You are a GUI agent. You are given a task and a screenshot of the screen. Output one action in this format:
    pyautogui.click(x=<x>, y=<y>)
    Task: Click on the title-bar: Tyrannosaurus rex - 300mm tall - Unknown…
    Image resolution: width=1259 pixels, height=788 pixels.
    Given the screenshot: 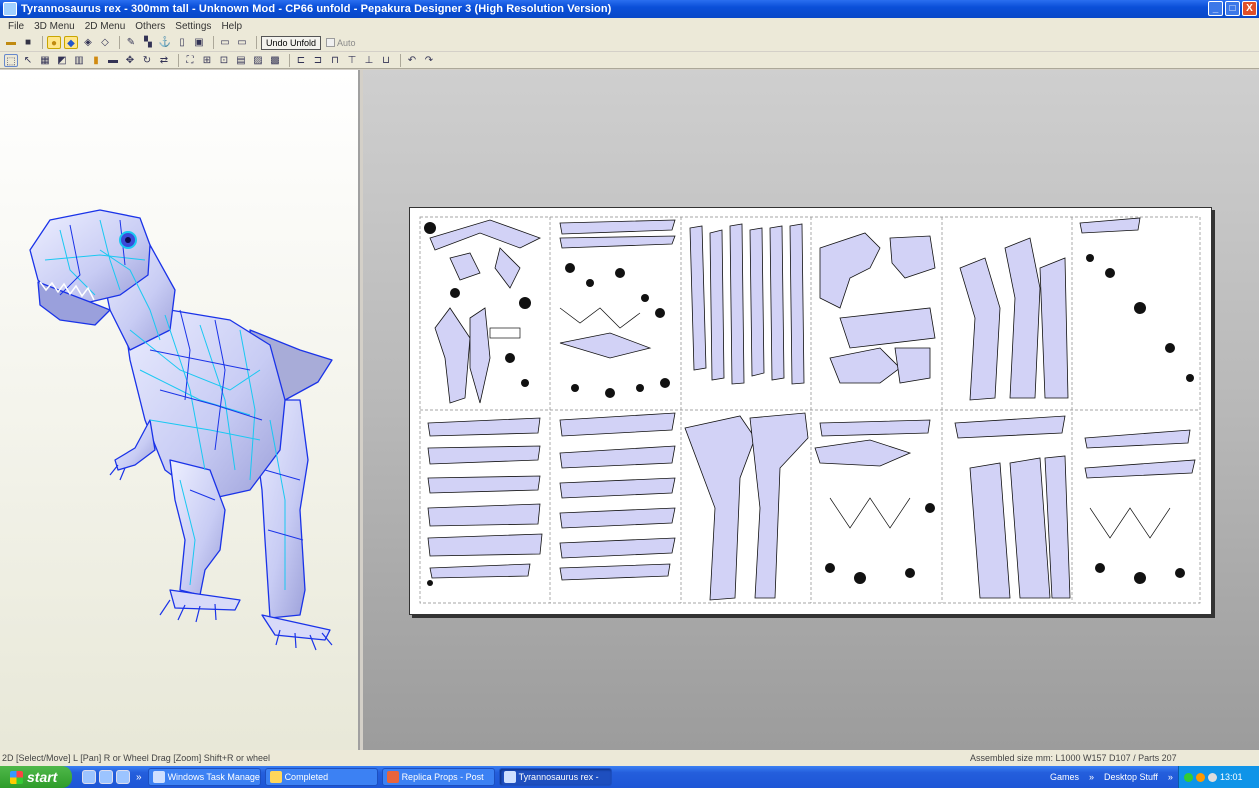 What is the action you would take?
    pyautogui.click(x=629, y=9)
    